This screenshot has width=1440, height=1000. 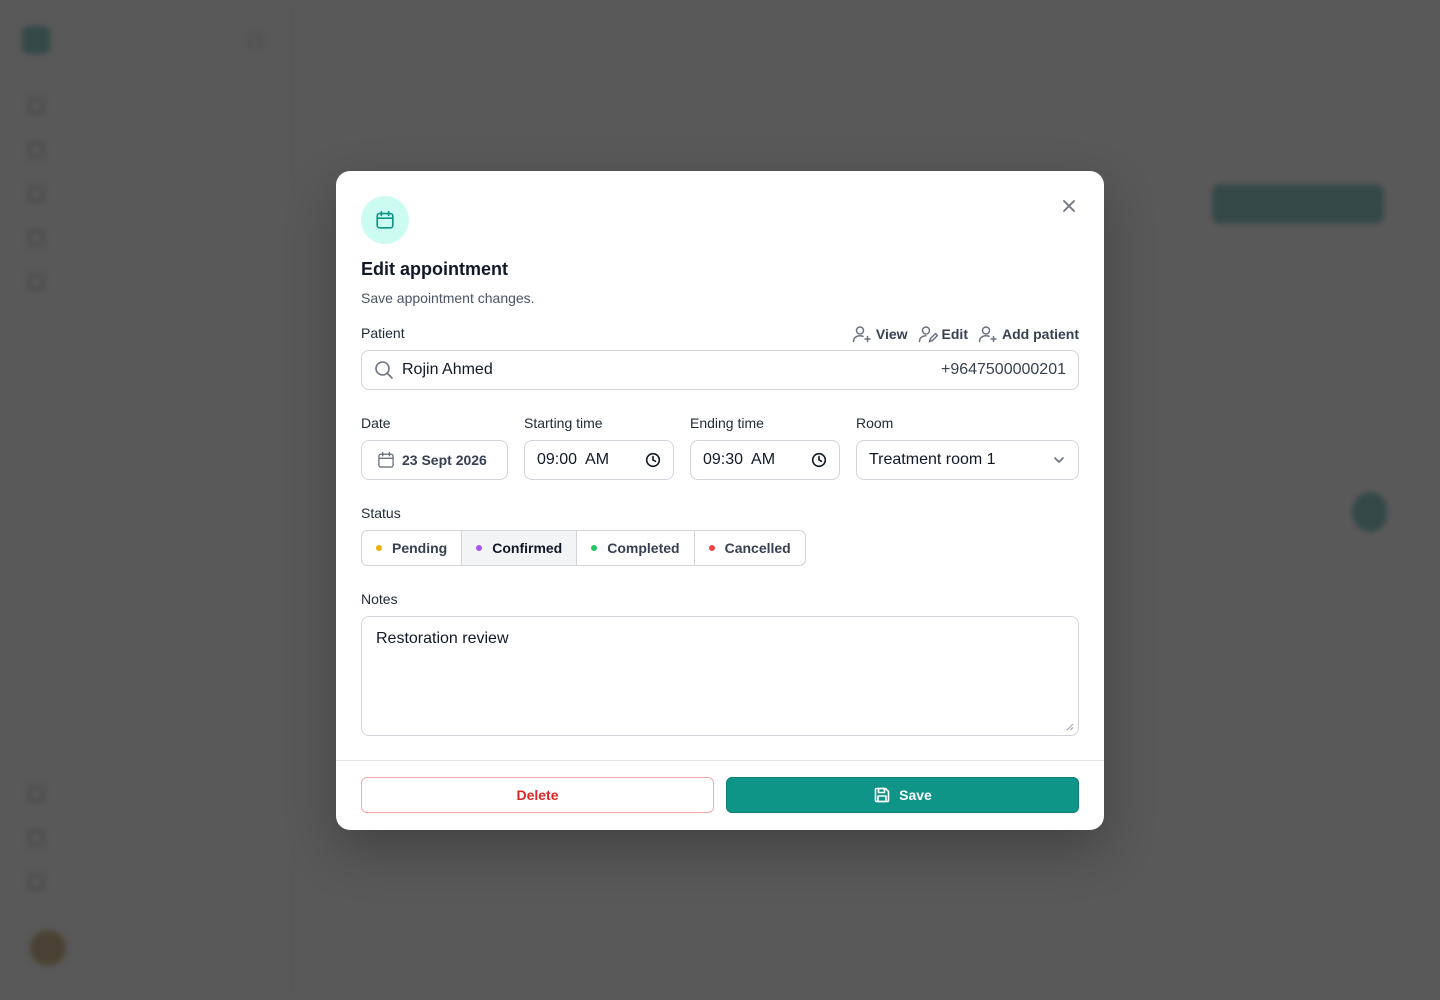 I want to click on status-option-label: Completed, so click(x=643, y=548).